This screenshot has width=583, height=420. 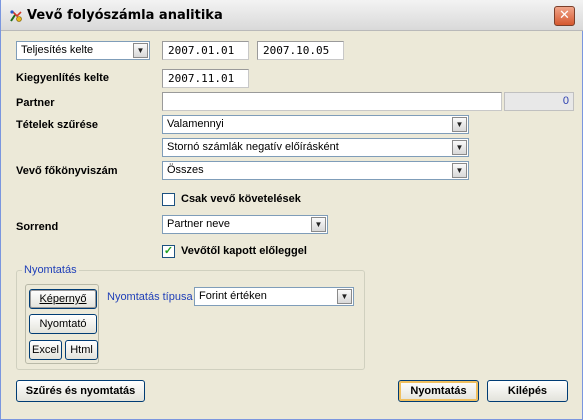 I want to click on screen-button: Képernyő, so click(x=63, y=299).